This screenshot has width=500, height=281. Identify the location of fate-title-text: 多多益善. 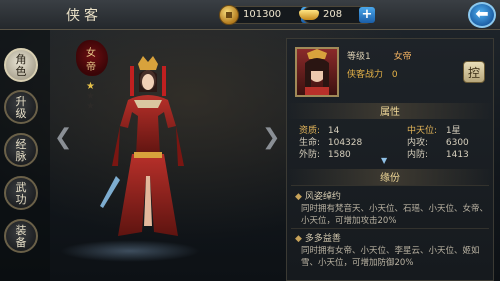
(322, 239).